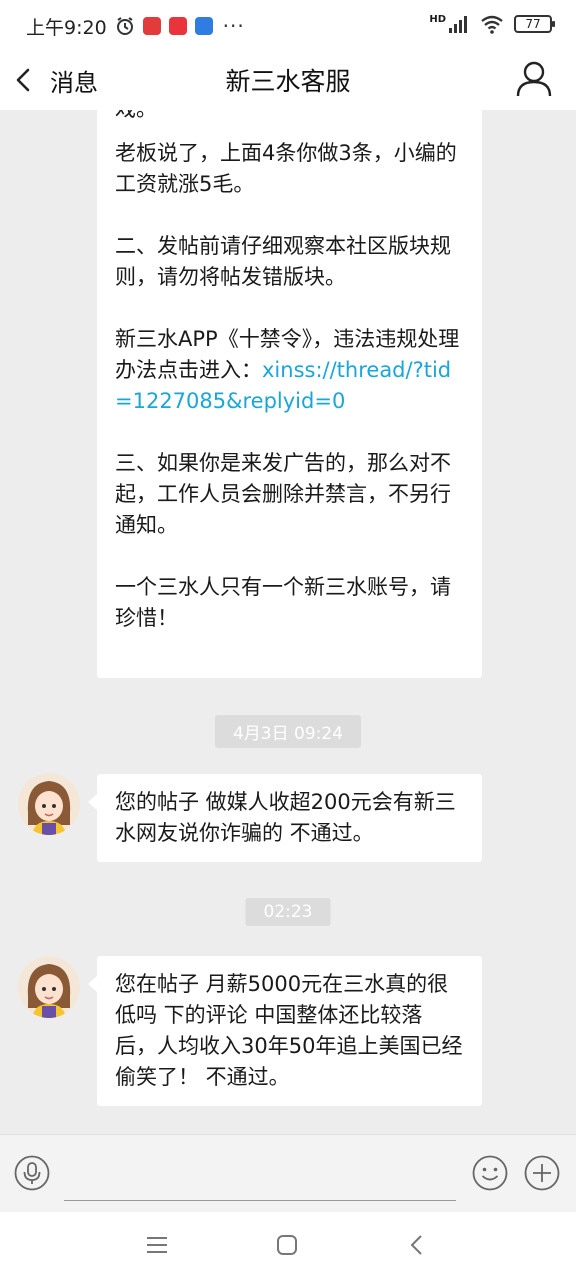 Image resolution: width=576 pixels, height=1280 pixels. Describe the element at coordinates (151, 26) in the screenshot. I see `app-notification-icon-red` at that location.